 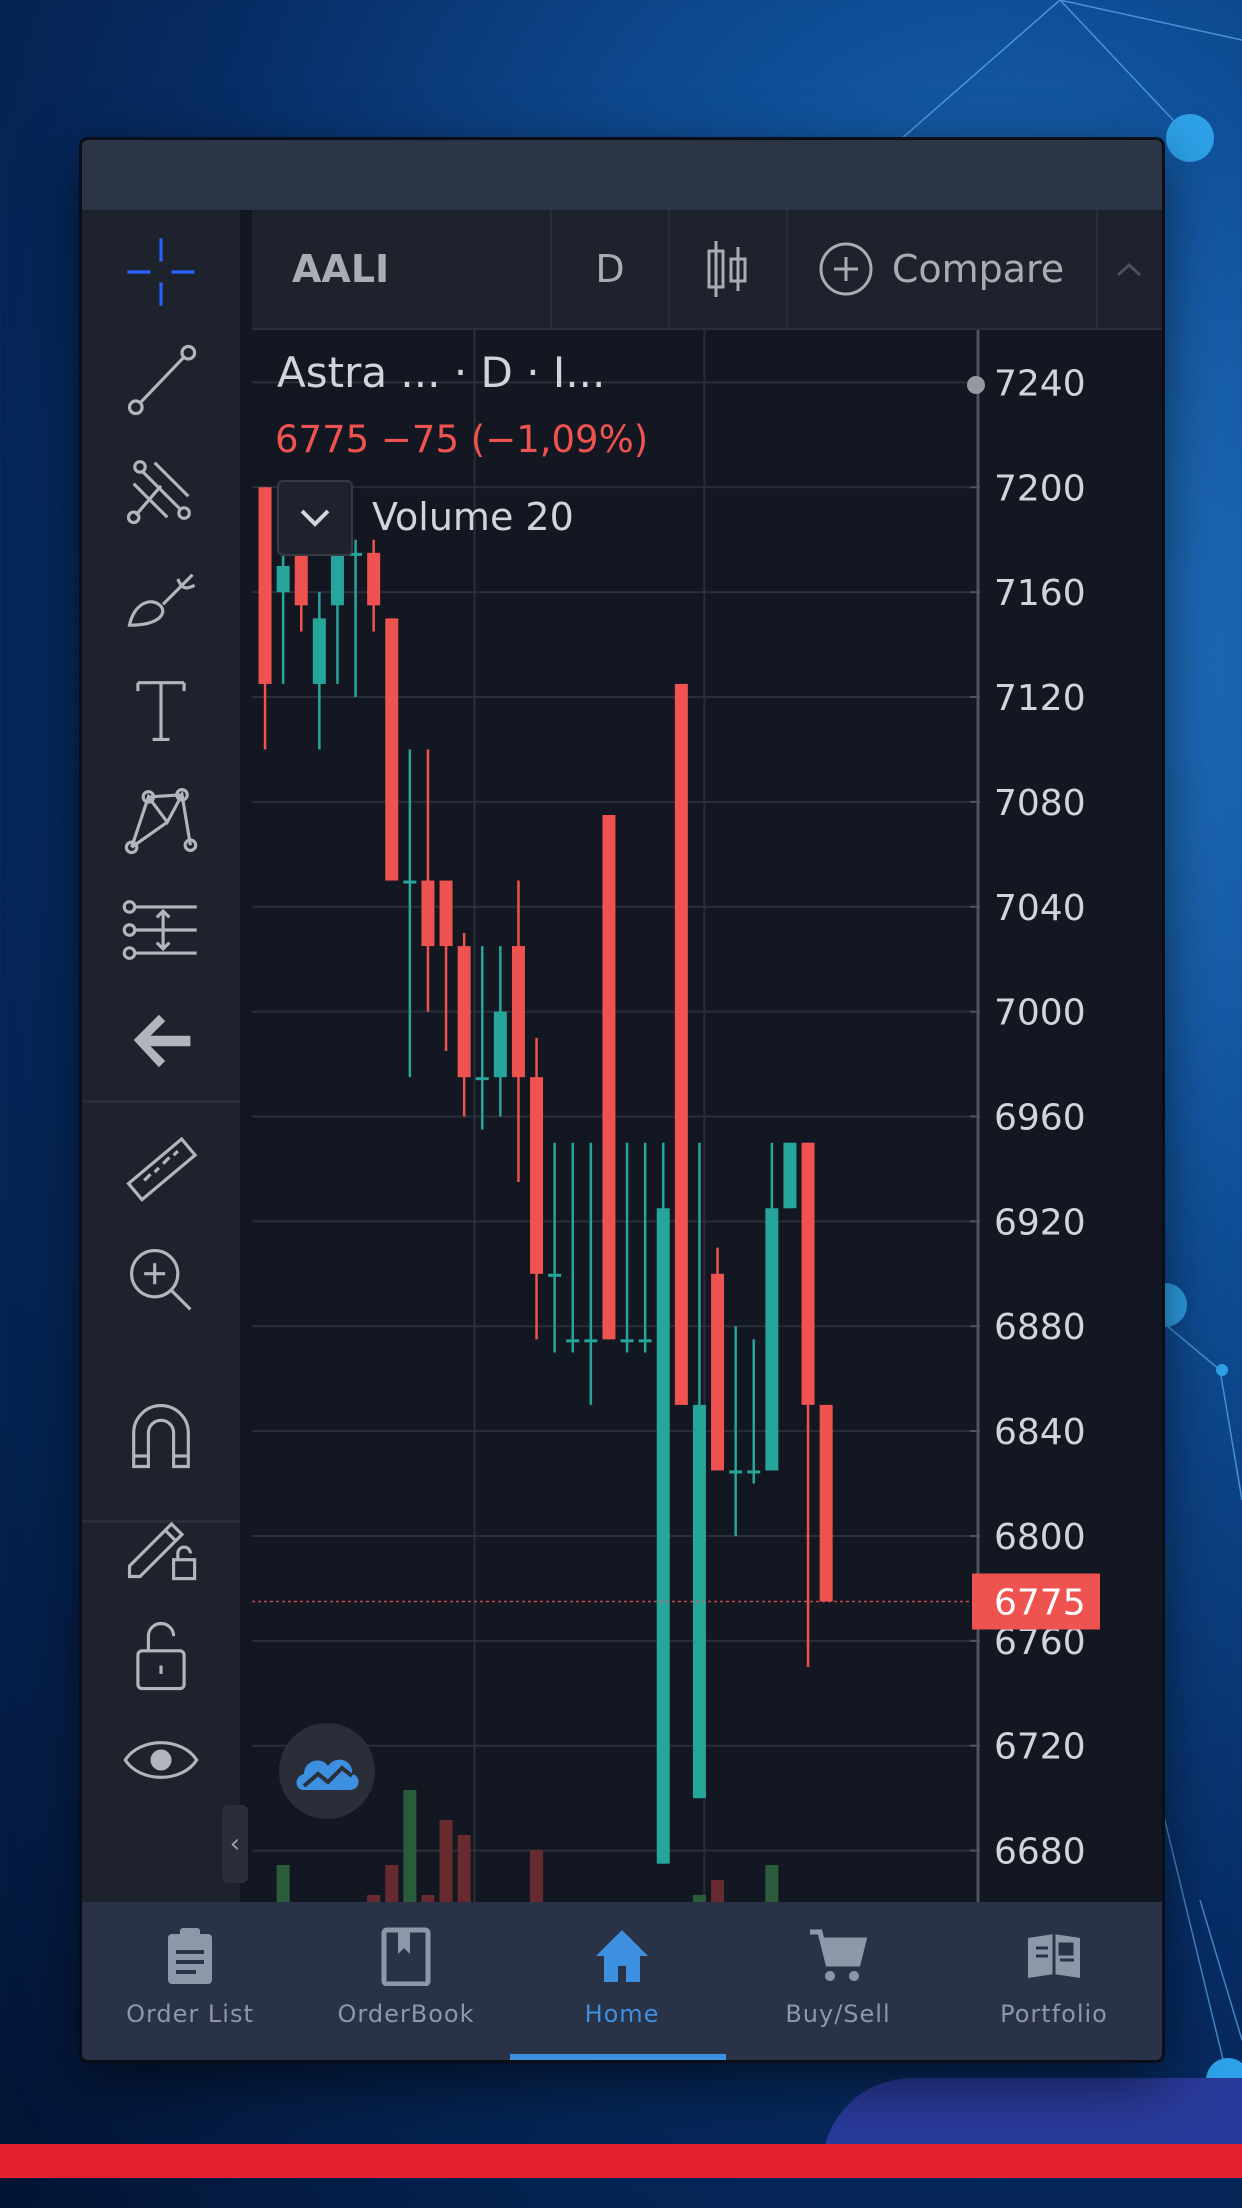 I want to click on pencil-lock-icon, so click(x=162, y=1551).